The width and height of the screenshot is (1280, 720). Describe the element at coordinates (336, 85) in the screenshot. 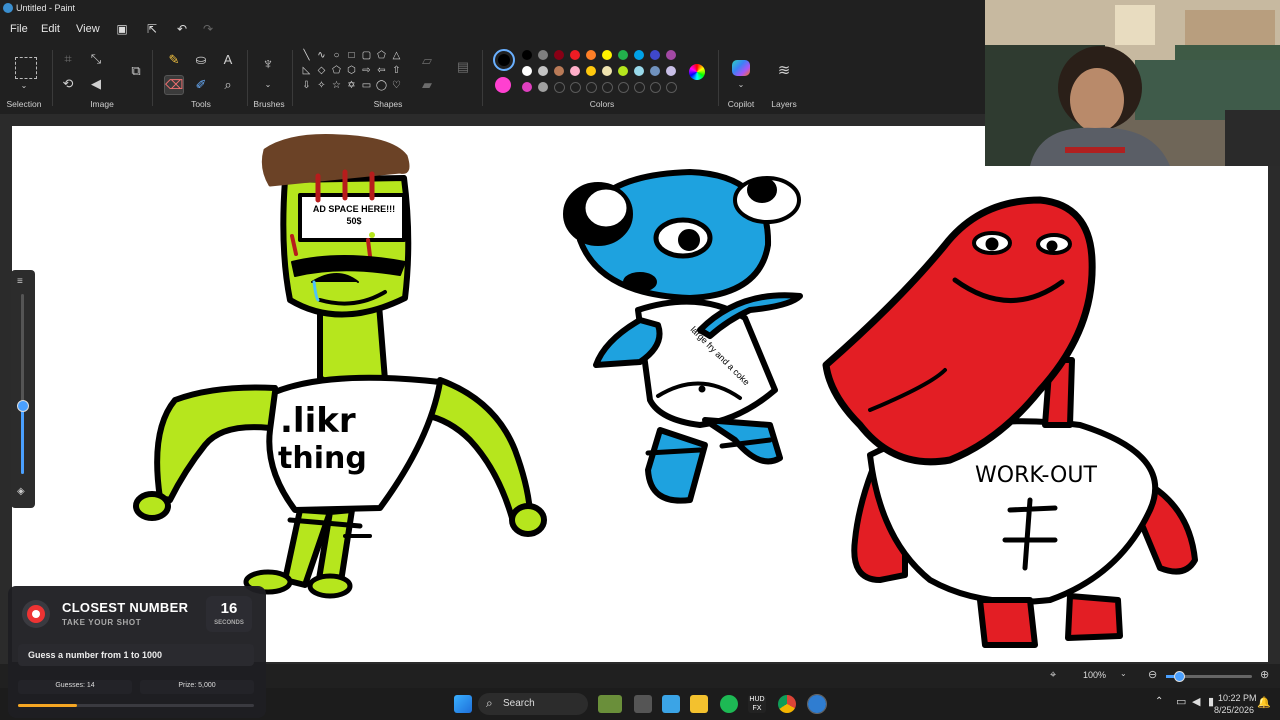

I see `star5-shape-icon: ☆` at that location.